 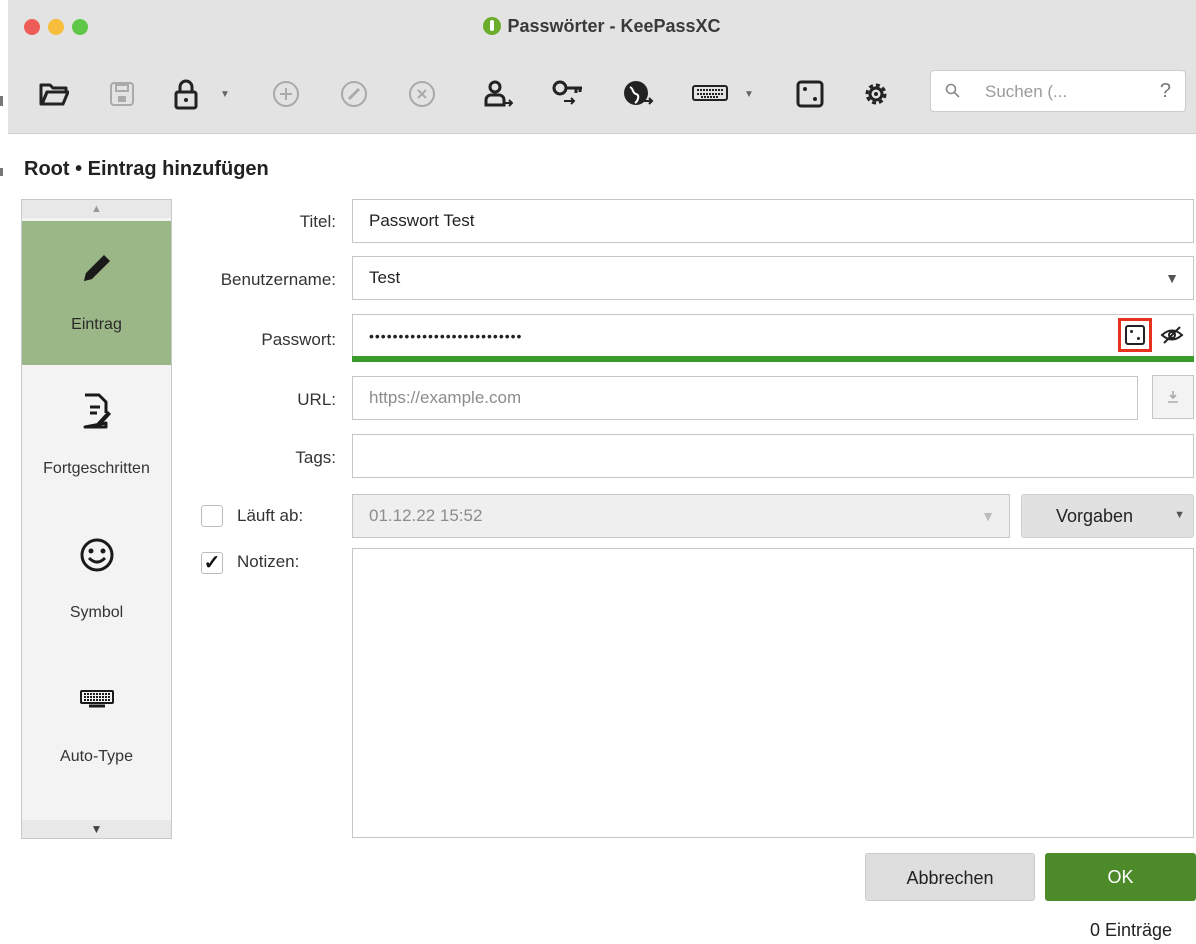 I want to click on expires-date-field: 01.12.22 15:52 ▼, so click(x=681, y=516).